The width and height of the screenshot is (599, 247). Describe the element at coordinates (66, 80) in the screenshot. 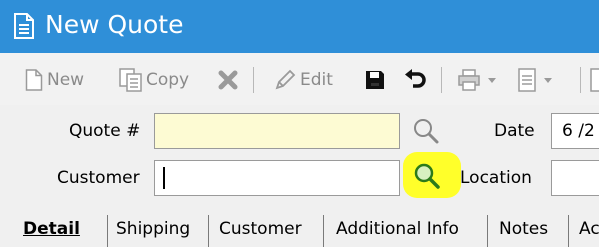

I see `new-label: New` at that location.